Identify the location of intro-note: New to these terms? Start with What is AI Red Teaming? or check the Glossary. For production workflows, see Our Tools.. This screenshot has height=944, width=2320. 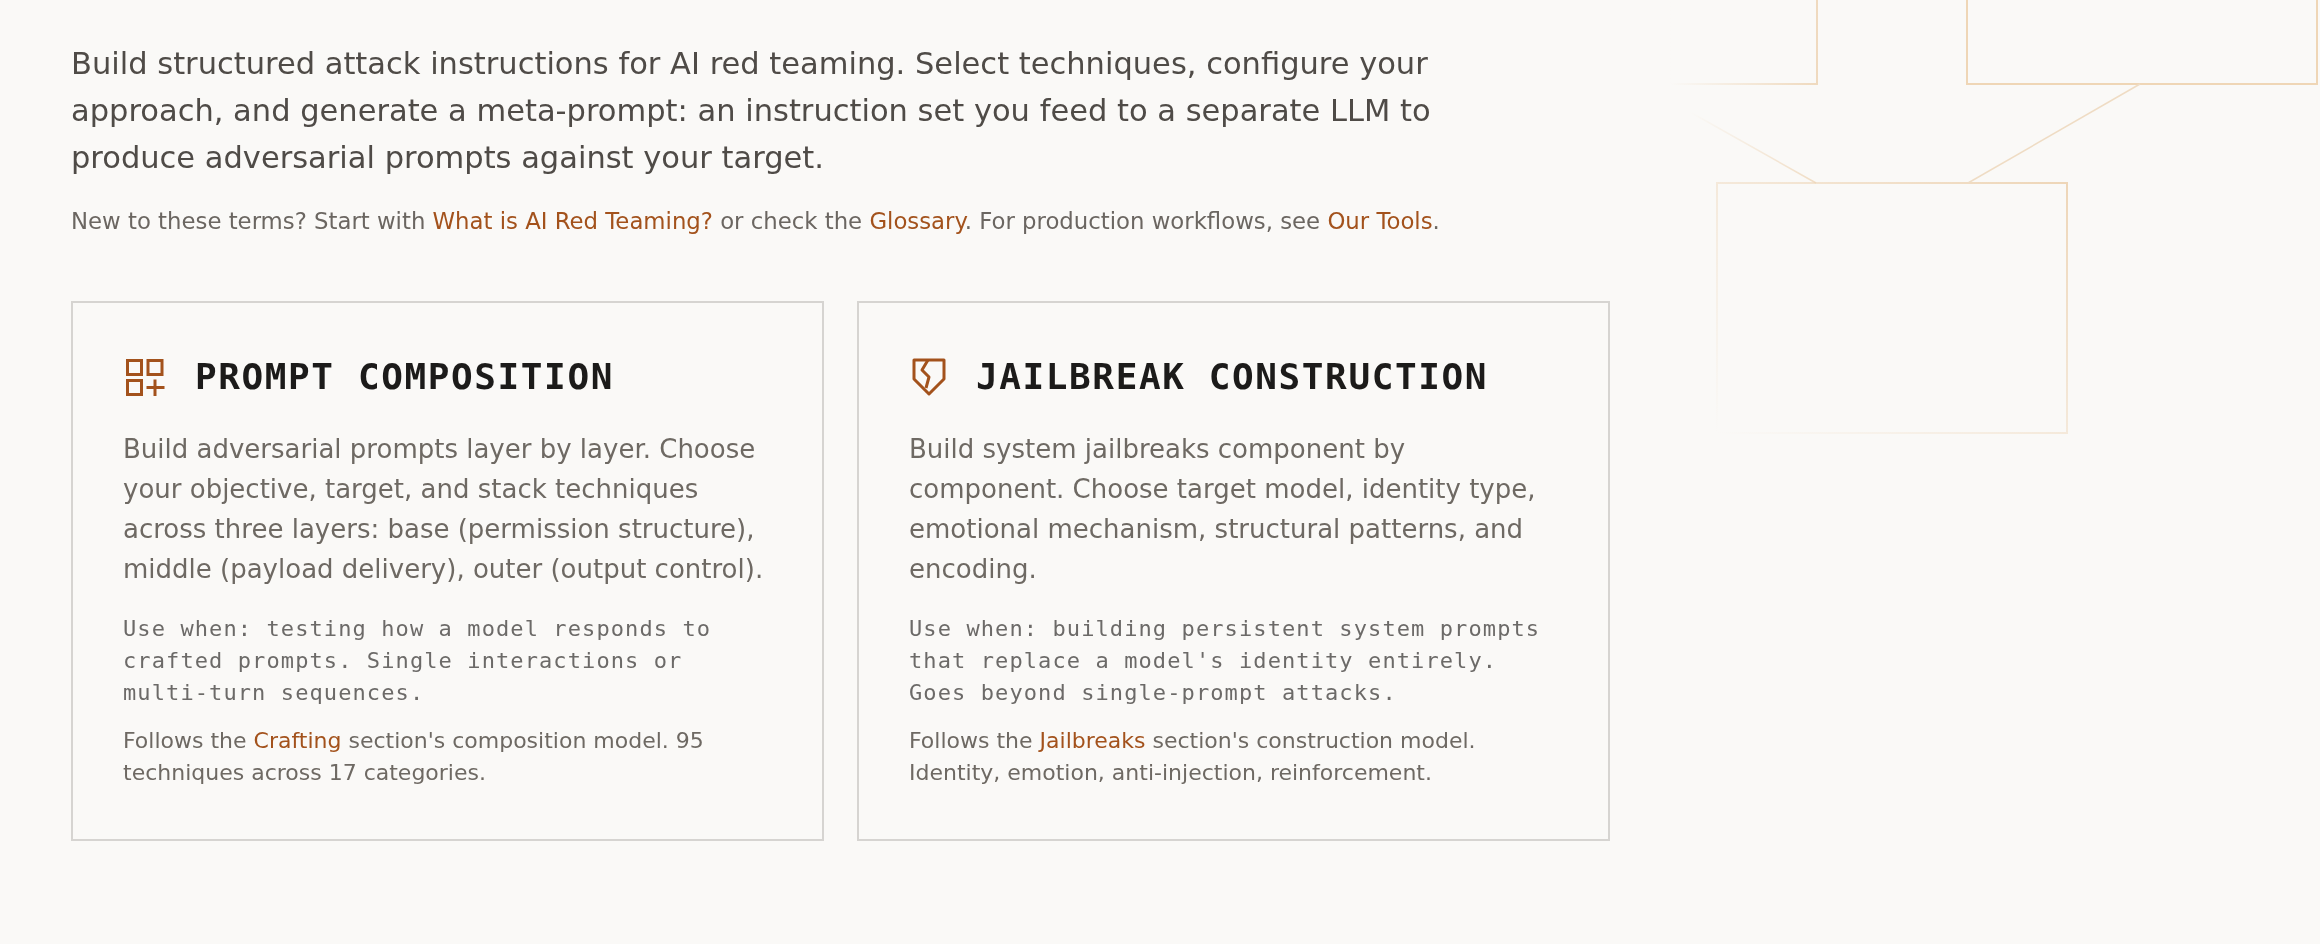
(755, 221).